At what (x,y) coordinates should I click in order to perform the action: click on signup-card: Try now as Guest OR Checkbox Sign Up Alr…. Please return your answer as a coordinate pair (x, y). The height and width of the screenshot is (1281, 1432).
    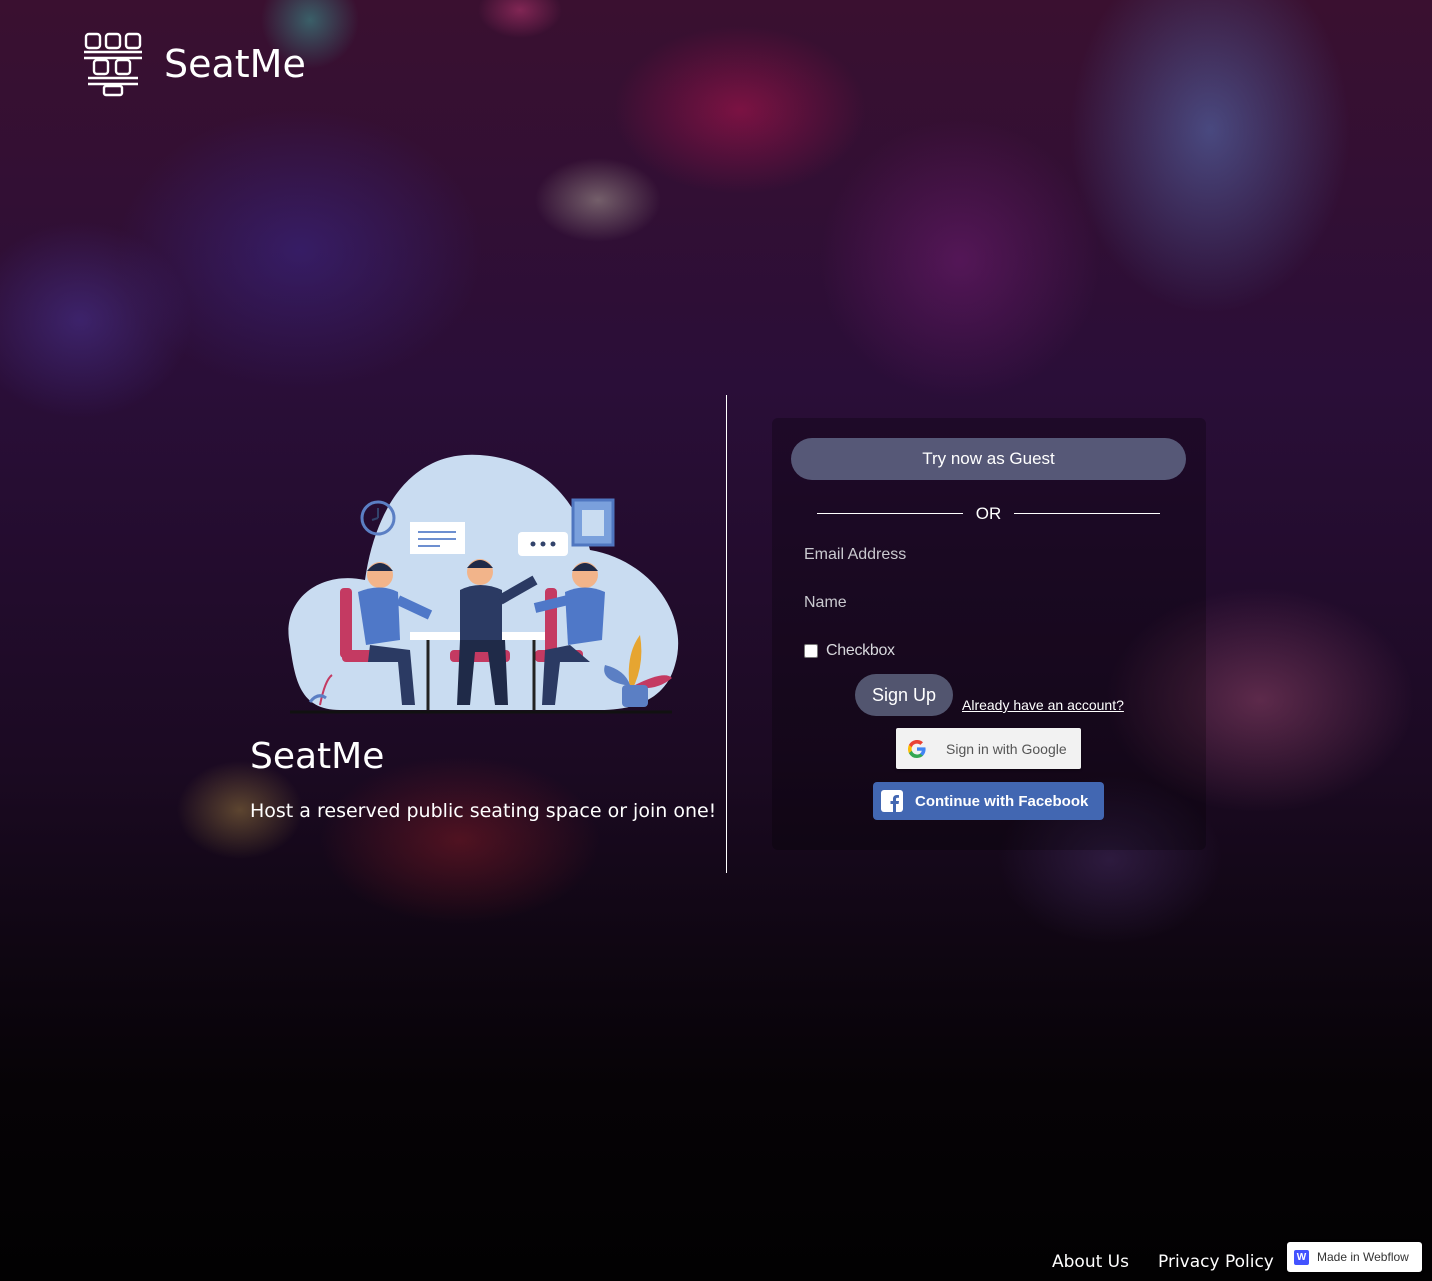
    Looking at the image, I should click on (989, 634).